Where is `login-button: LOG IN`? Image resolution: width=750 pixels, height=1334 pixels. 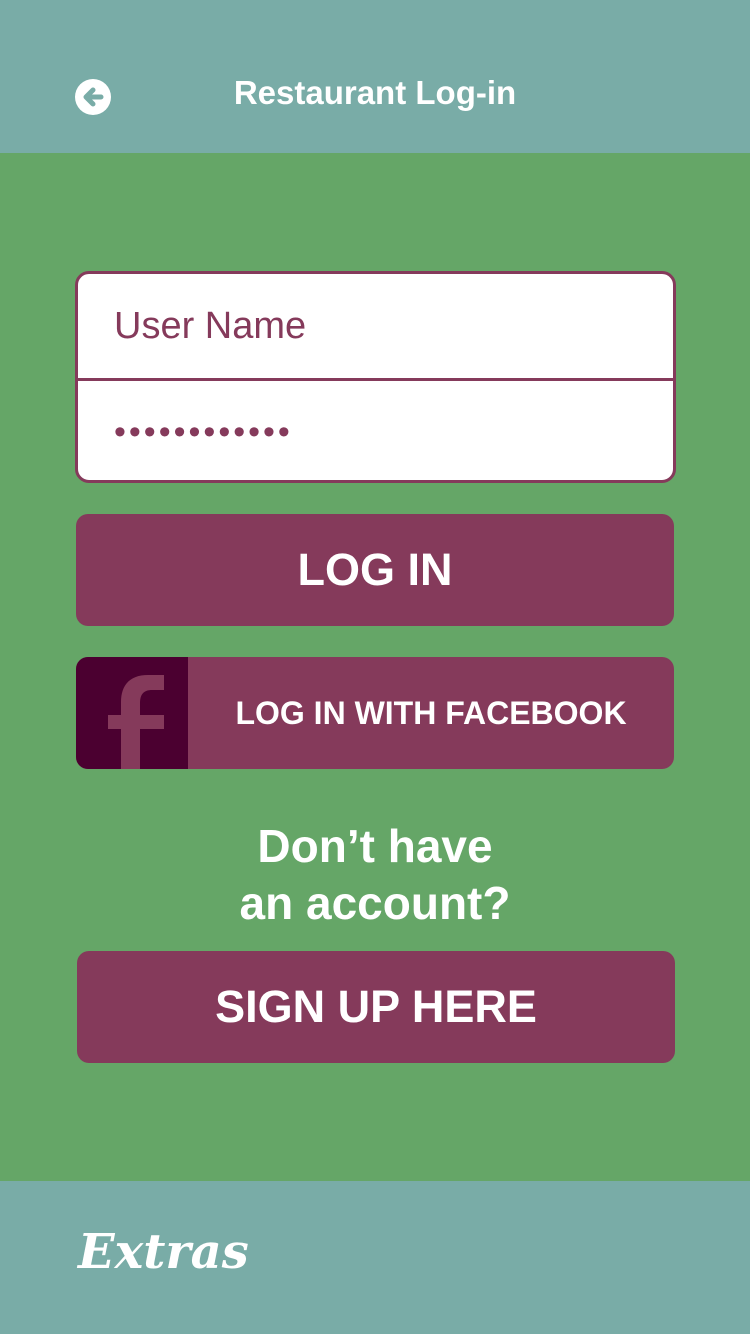 login-button: LOG IN is located at coordinates (375, 570).